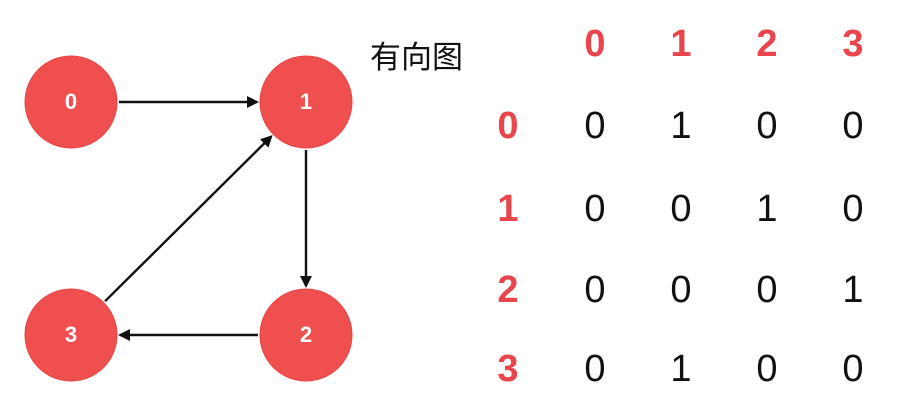 The width and height of the screenshot is (898, 412). I want to click on matrix-cell-0-2: 0, so click(766, 126).